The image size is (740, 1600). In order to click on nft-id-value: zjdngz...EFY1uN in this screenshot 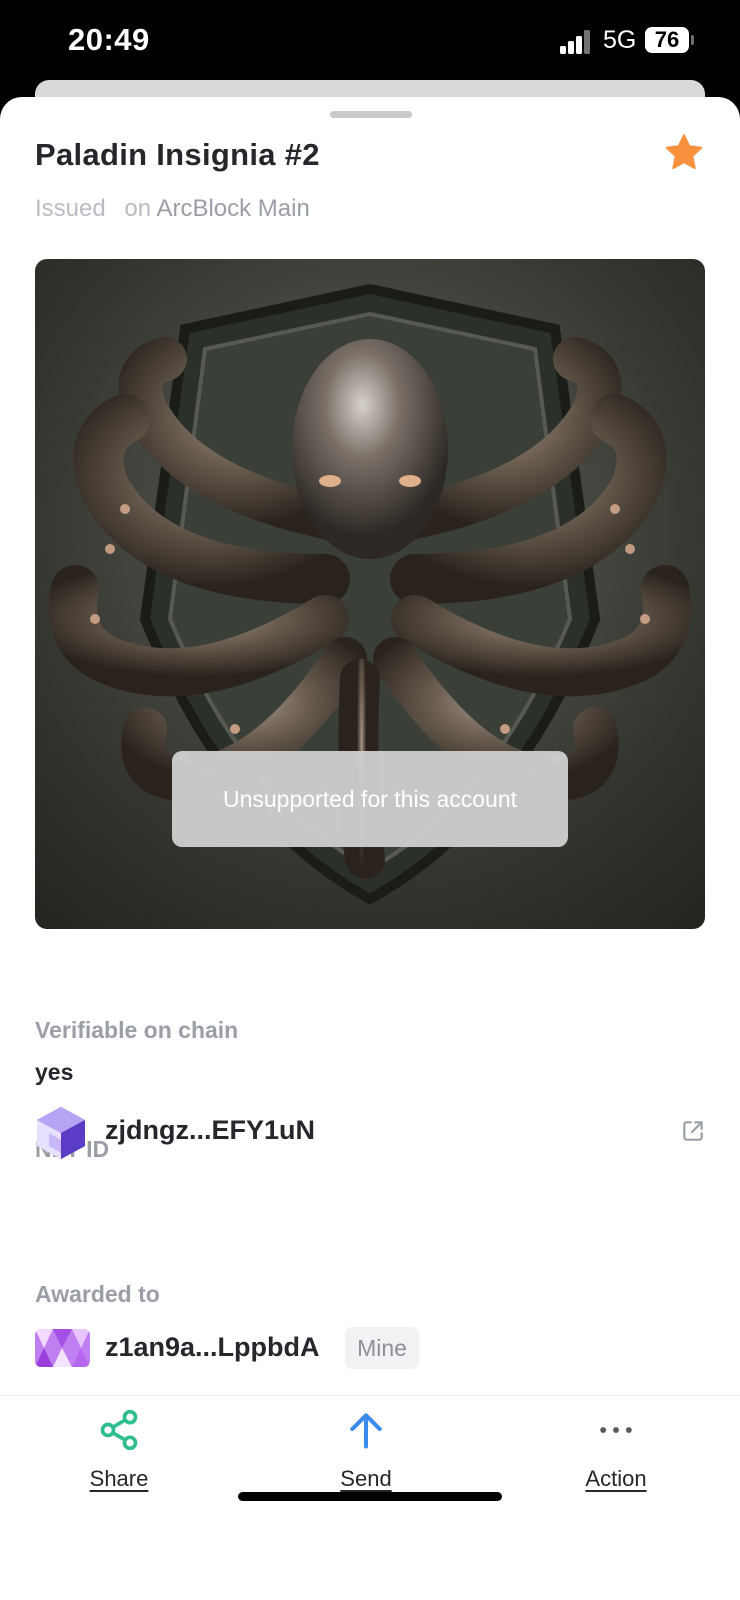, I will do `click(210, 1130)`.